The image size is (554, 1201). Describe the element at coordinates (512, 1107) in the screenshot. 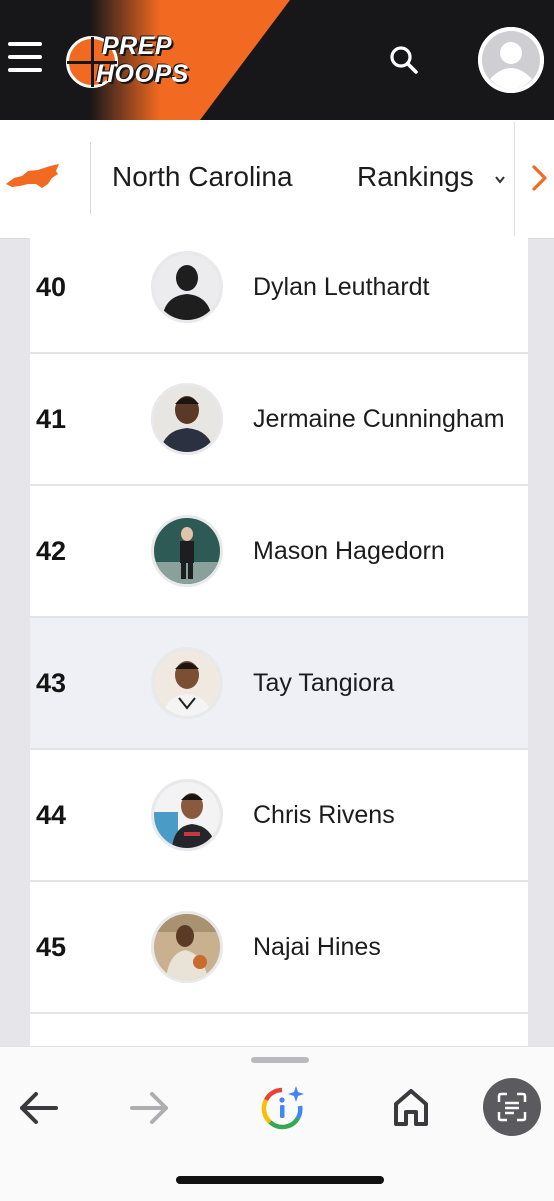

I see `scan-text-icon` at that location.